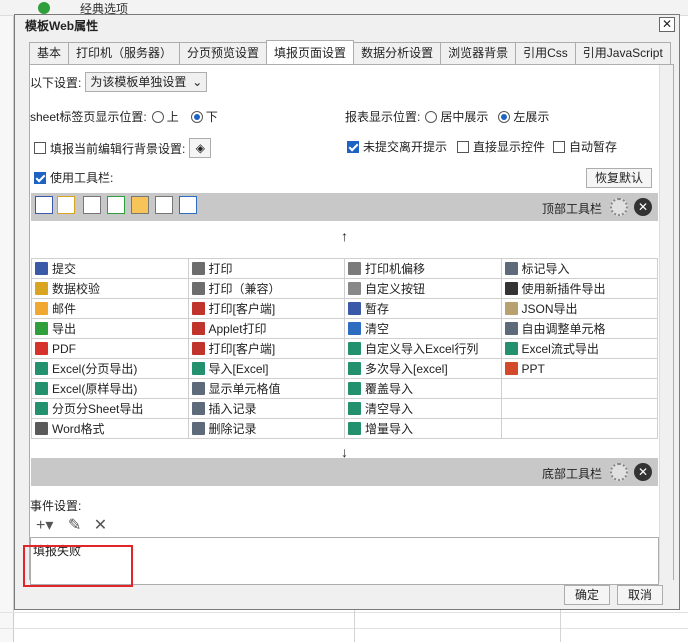 Image resolution: width=688 pixels, height=642 pixels. Describe the element at coordinates (110, 328) in the screenshot. I see `toolbar-button-cell: 导出` at that location.